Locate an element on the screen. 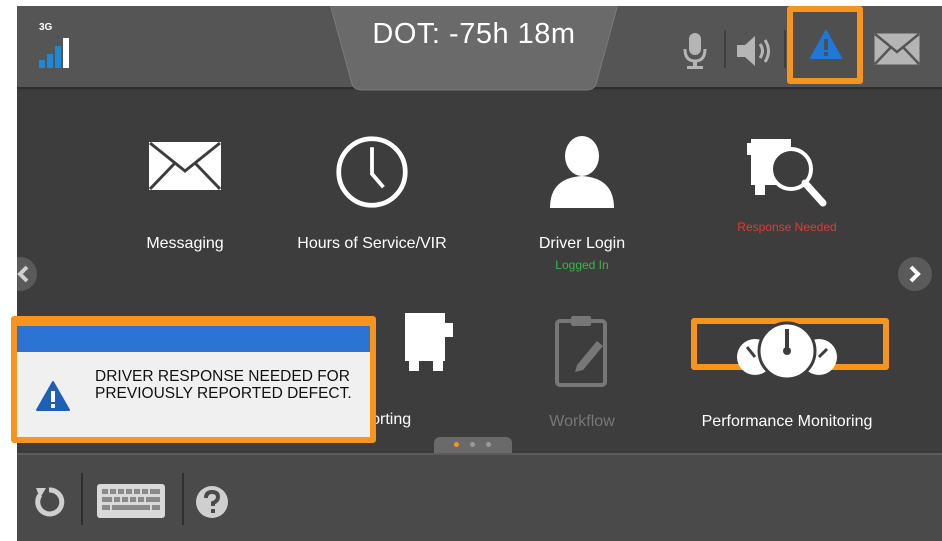 This screenshot has width=942, height=541. driver-login-app: Driver Login Logged In is located at coordinates (582, 203).